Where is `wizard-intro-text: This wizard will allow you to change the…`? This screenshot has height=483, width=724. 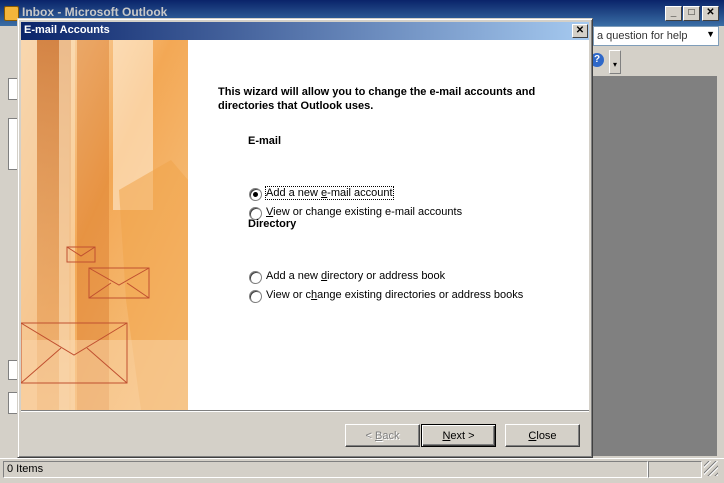
wizard-intro-text: This wizard will allow you to change the… is located at coordinates (377, 99).